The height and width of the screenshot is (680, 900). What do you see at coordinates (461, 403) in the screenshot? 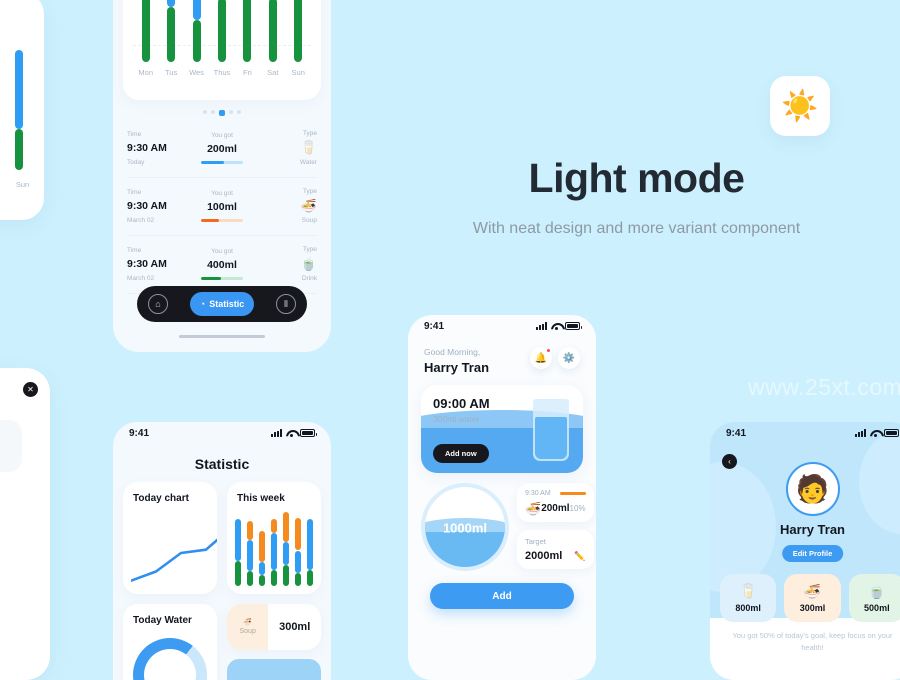
I see `reminder-time: 09:00 AM` at bounding box center [461, 403].